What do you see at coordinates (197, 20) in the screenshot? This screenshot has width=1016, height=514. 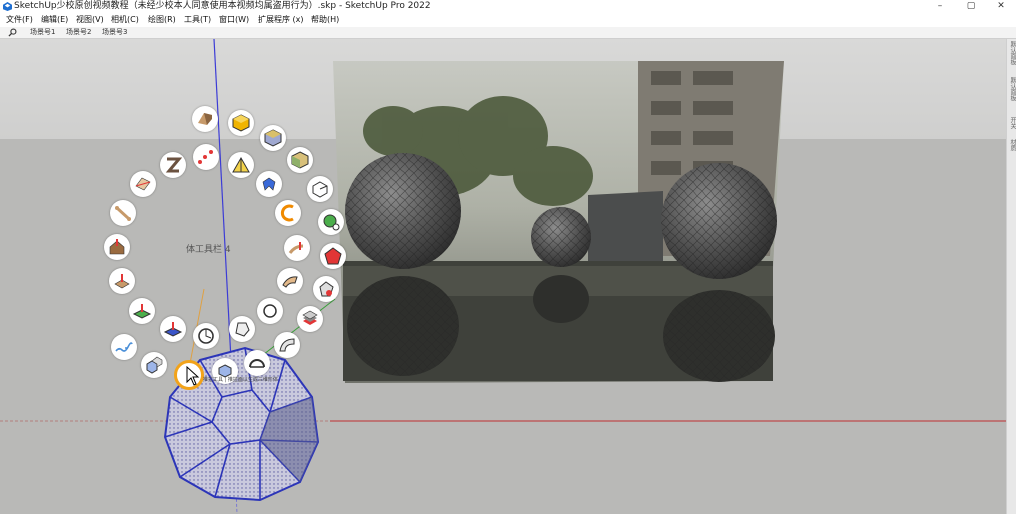 I see `menu-tools: 工具(T)` at bounding box center [197, 20].